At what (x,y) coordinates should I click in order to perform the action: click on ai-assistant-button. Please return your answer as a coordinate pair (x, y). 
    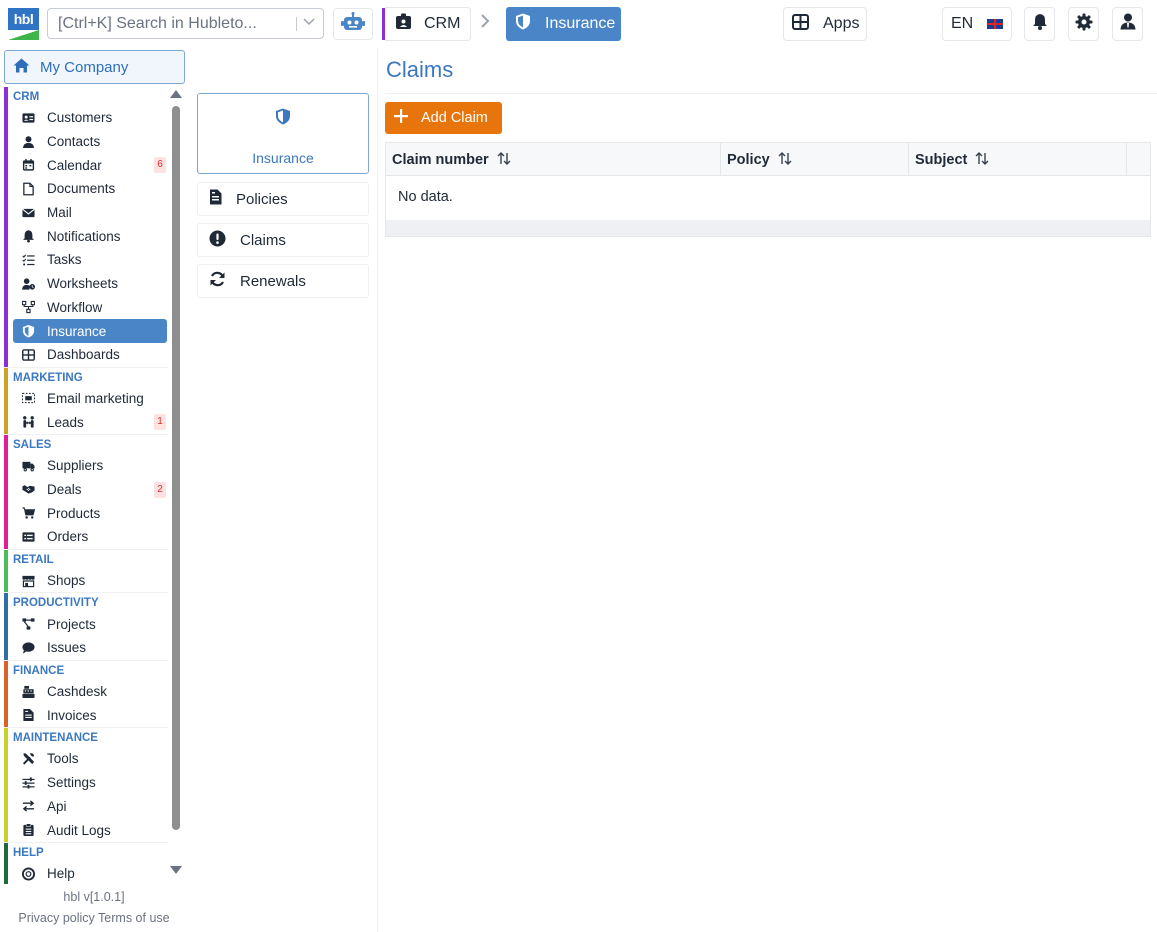
    Looking at the image, I should click on (353, 24).